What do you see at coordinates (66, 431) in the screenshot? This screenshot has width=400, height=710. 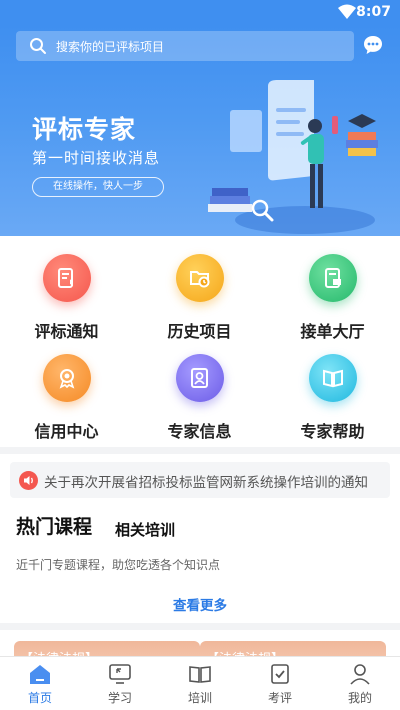 I see `grid-label: 信用中心` at bounding box center [66, 431].